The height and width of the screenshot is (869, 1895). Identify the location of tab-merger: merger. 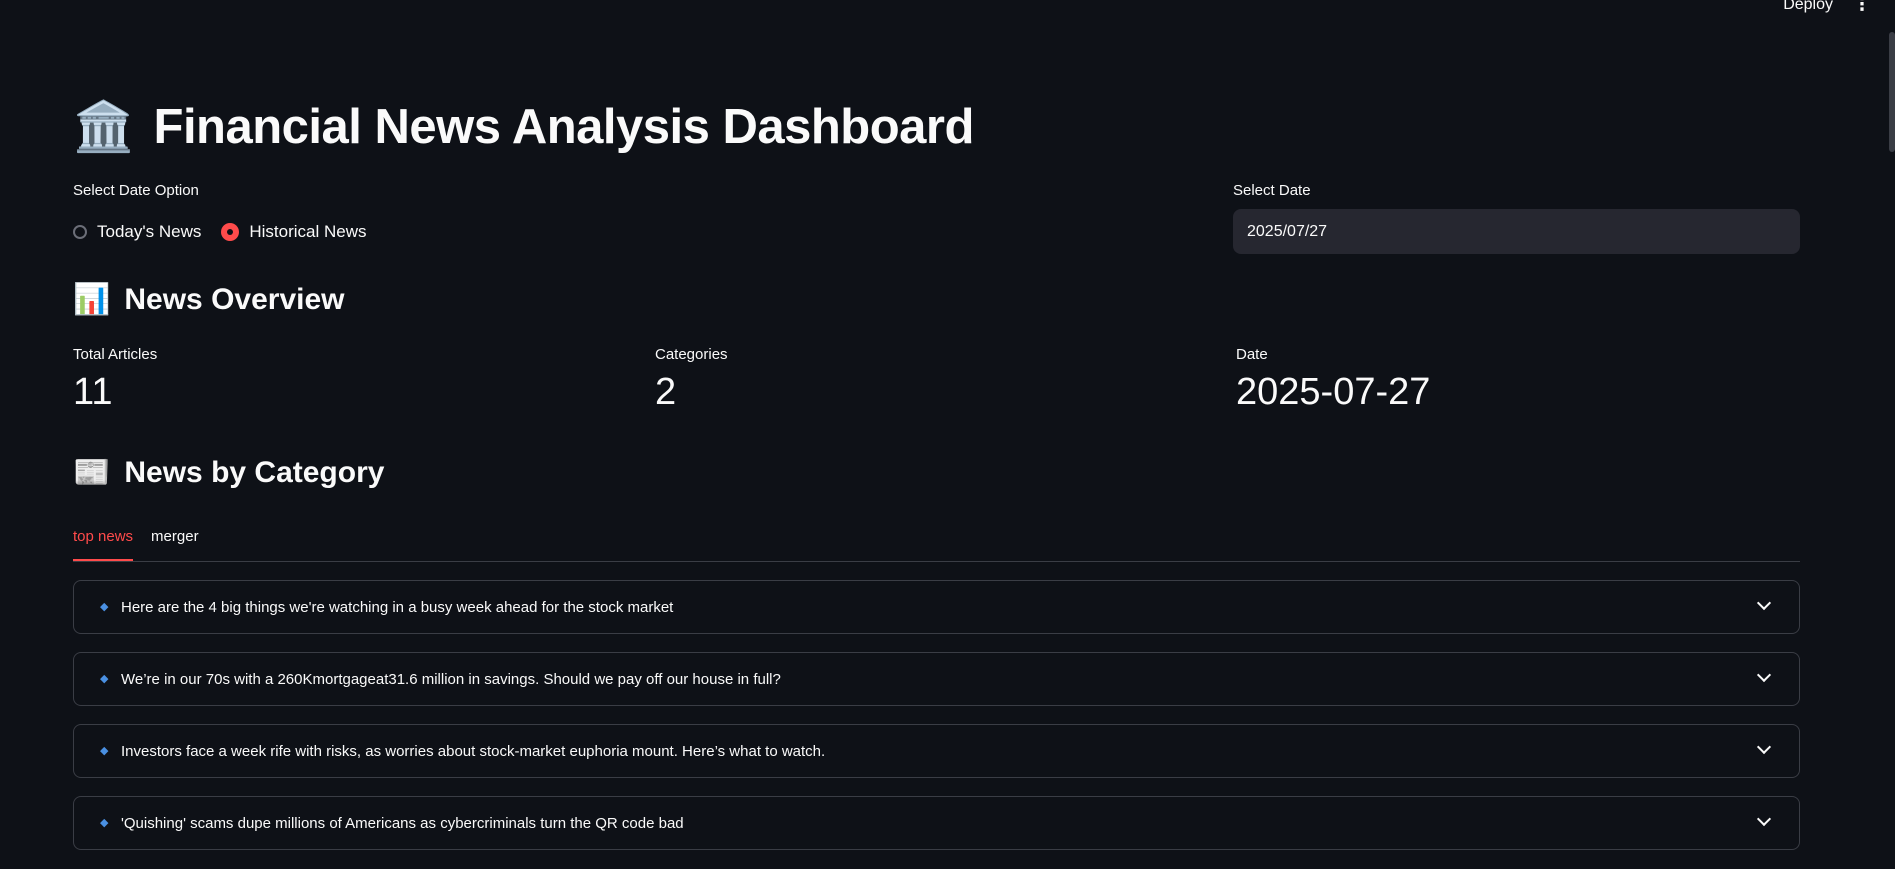
(175, 540).